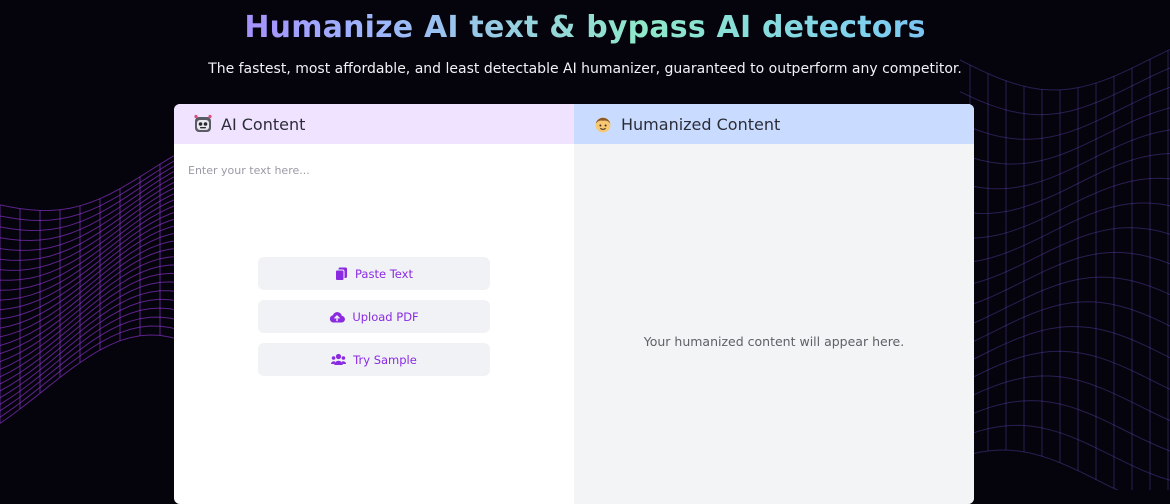  Describe the element at coordinates (341, 274) in the screenshot. I see `clipboard-icon` at that location.